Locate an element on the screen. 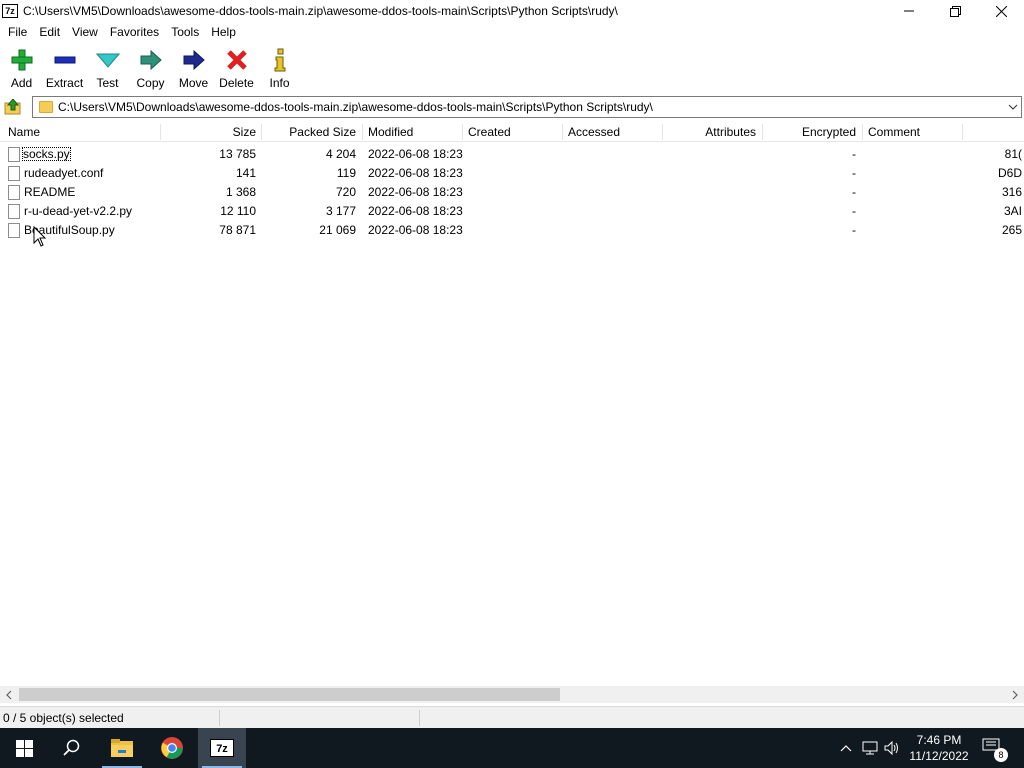 The height and width of the screenshot is (768, 1024). restore-icon is located at coordinates (955, 11).